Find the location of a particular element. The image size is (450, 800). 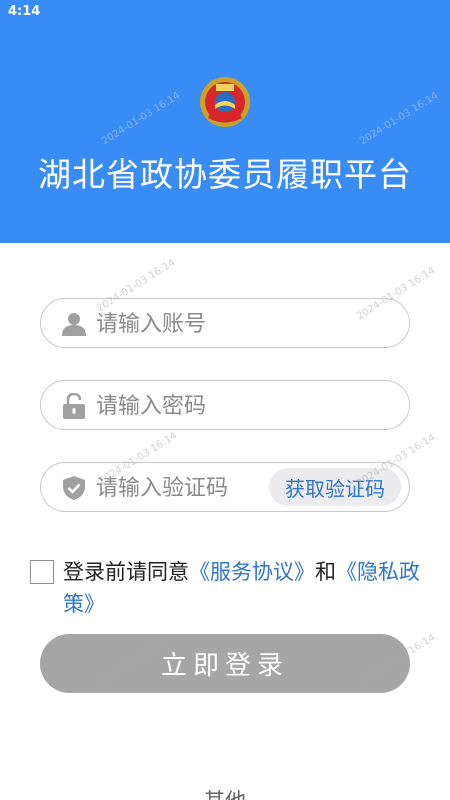

agreement-connector: 和 is located at coordinates (325, 572).